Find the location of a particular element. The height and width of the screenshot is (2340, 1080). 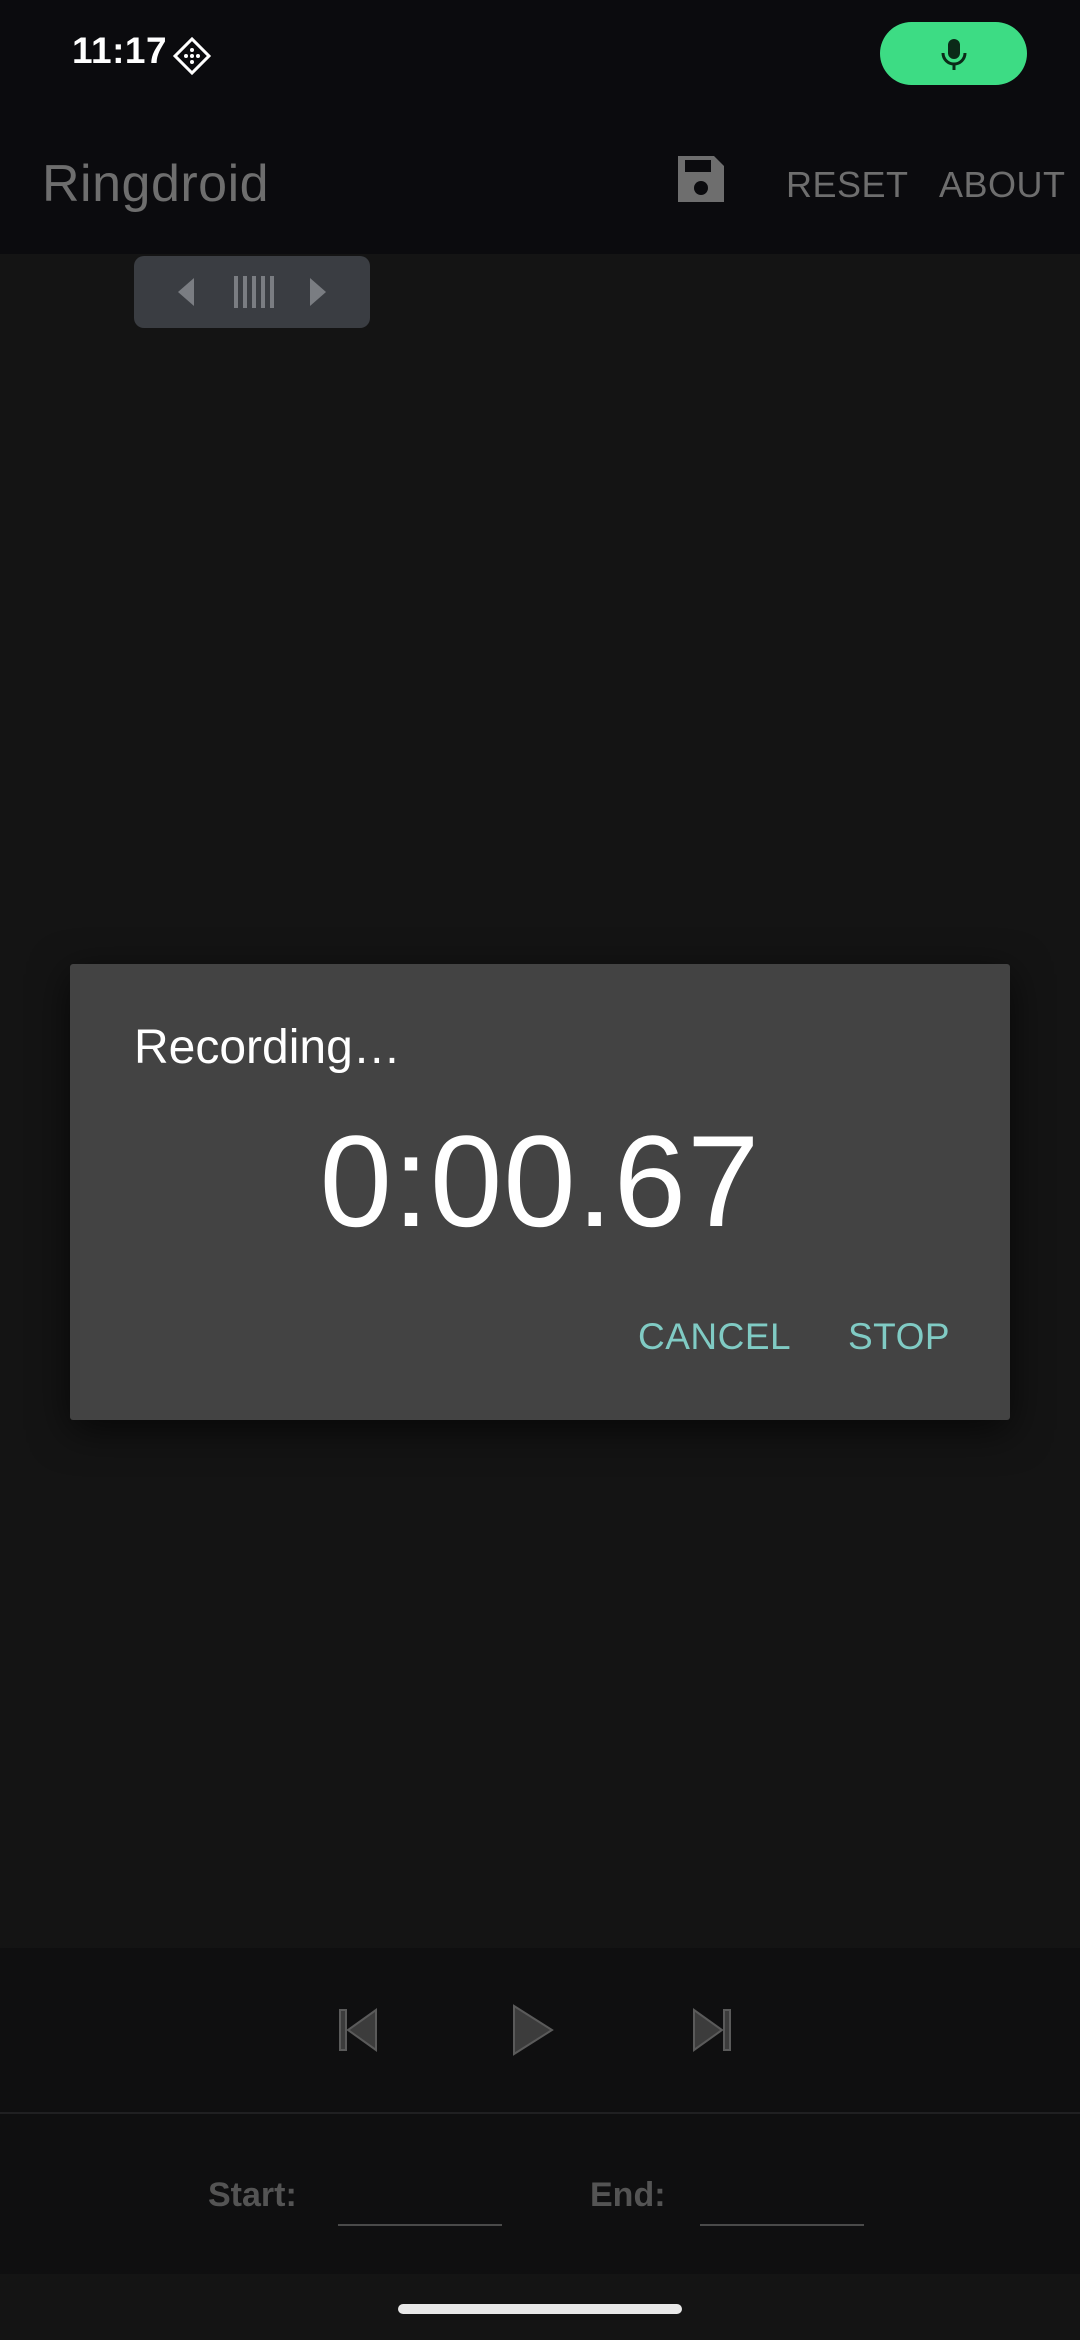

zoom-control is located at coordinates (252, 292).